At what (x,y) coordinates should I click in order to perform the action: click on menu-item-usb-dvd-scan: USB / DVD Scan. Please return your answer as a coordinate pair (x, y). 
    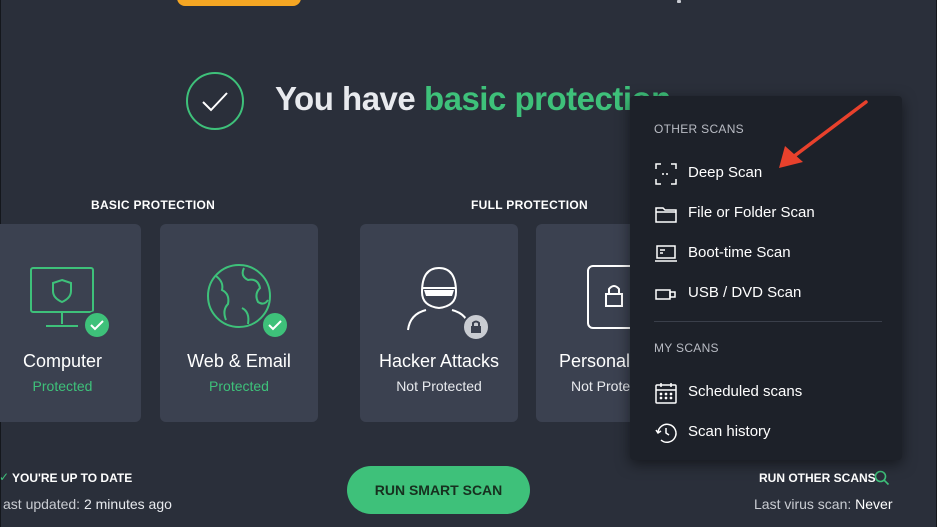
    Looking at the image, I should click on (769, 293).